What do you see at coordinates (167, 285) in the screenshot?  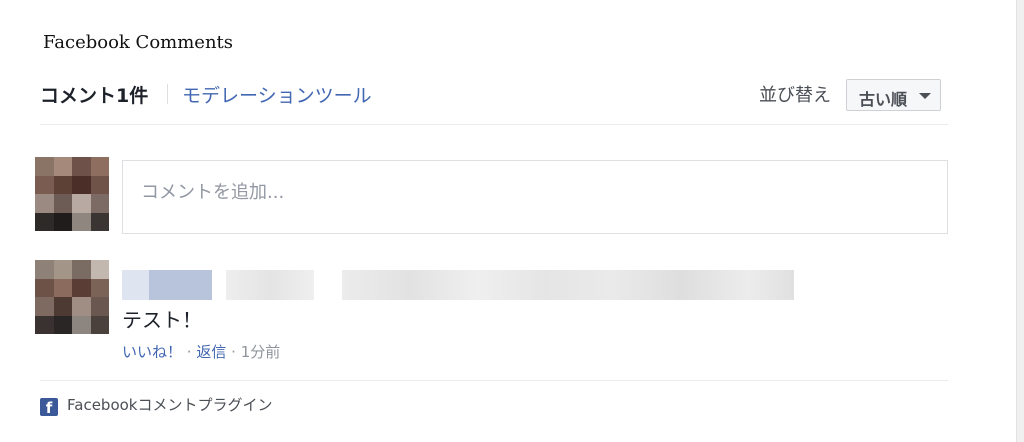 I see `commenter-name` at bounding box center [167, 285].